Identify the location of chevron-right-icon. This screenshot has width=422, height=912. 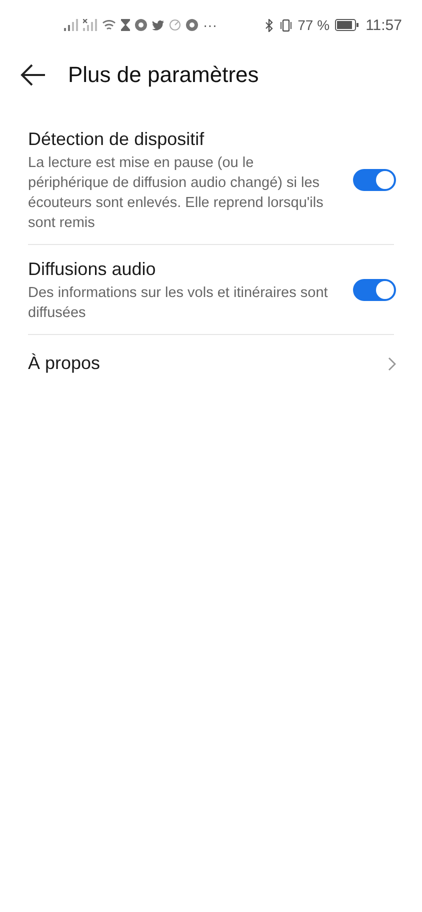
(392, 364).